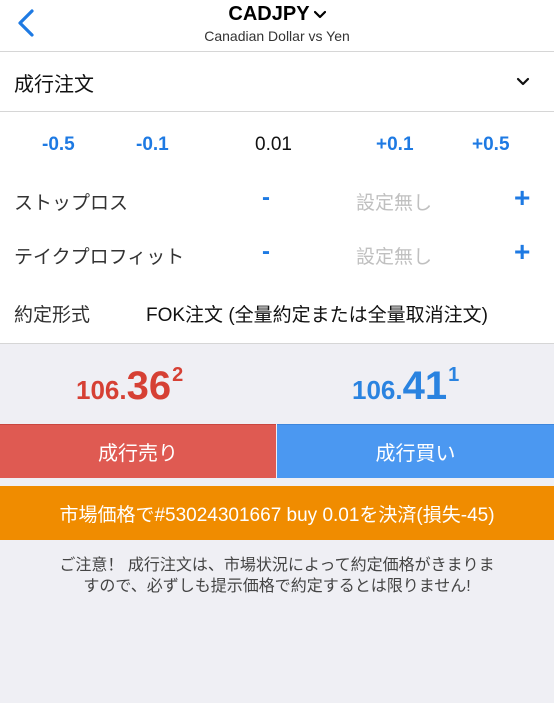 The height and width of the screenshot is (703, 554). Describe the element at coordinates (394, 255) in the screenshot. I see `take-profit-input: 設定無し` at that location.